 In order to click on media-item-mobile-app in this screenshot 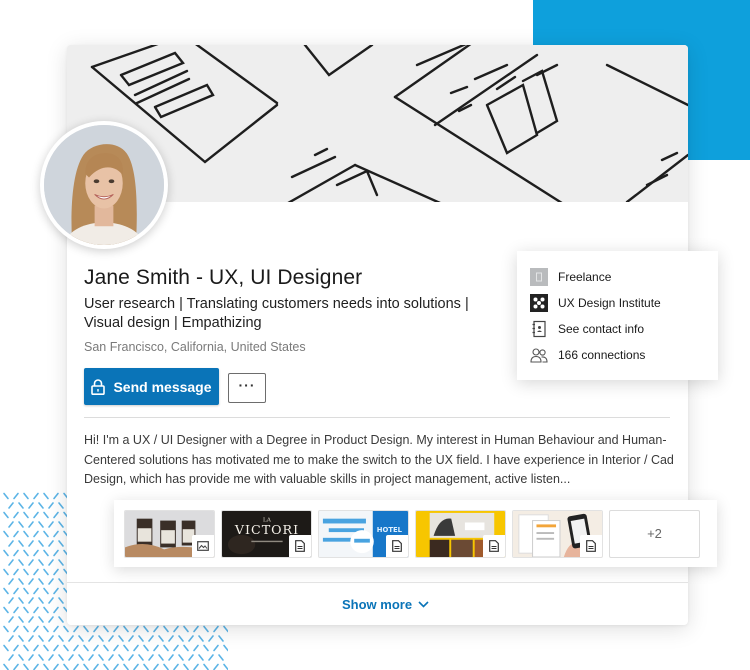, I will do `click(557, 533)`.